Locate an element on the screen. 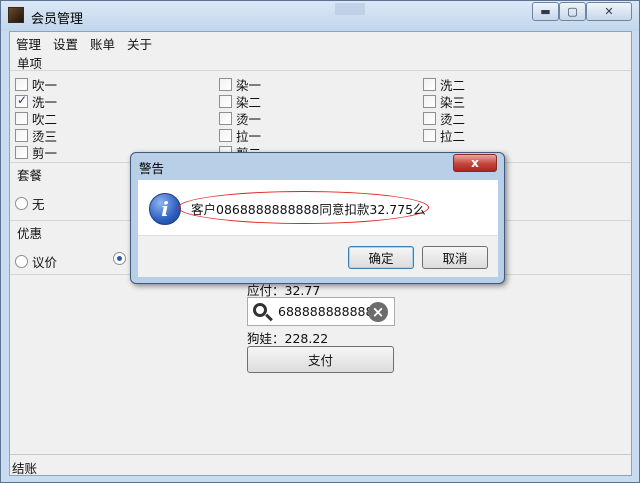 This screenshot has width=640, height=483. menu-manage: 管理 is located at coordinates (28, 42).